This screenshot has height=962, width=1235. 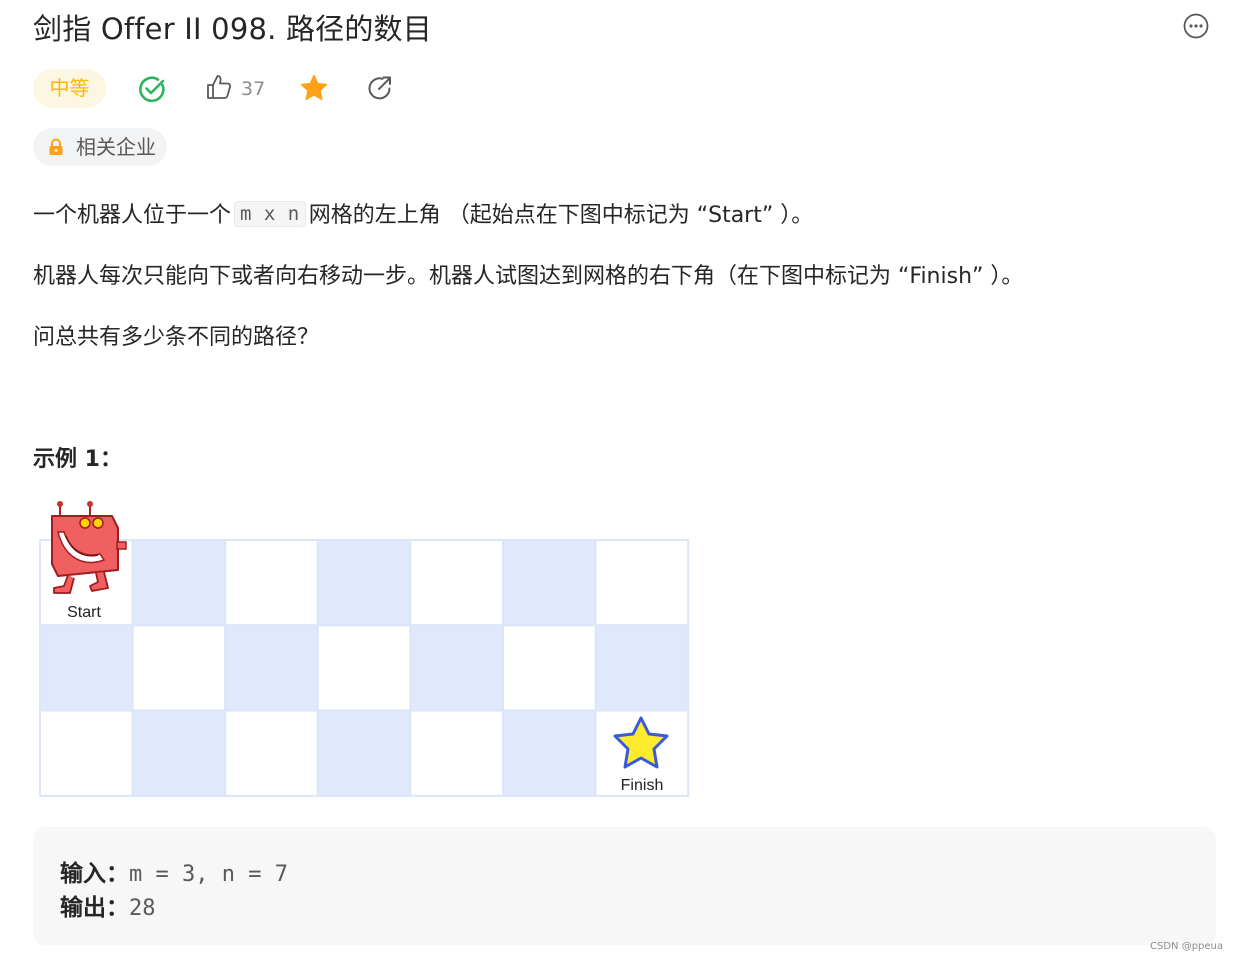 I want to click on difficulty-badge: 中等, so click(x=69, y=88).